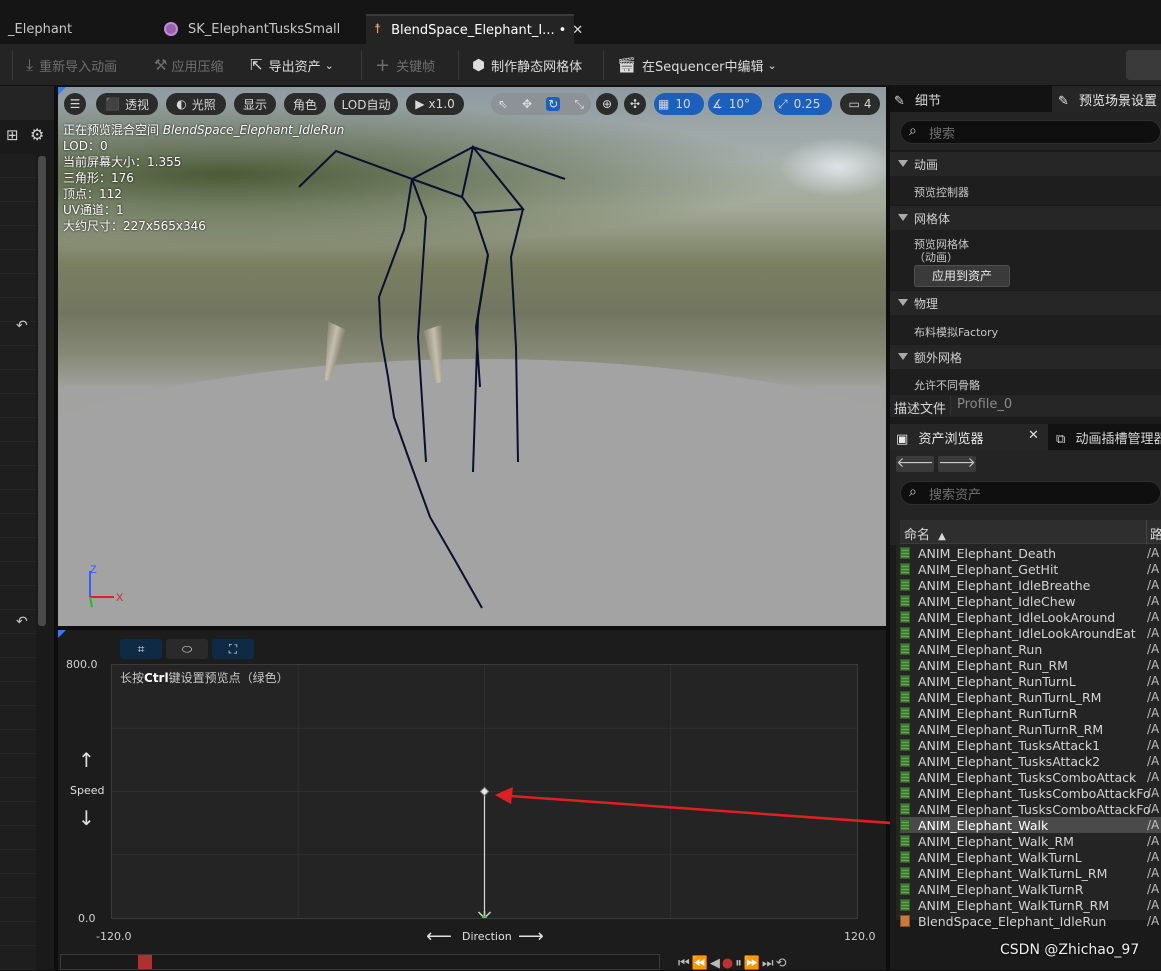 This screenshot has height=971, width=1161. I want to click on profile-dropdown: Profile_0, so click(1055, 406).